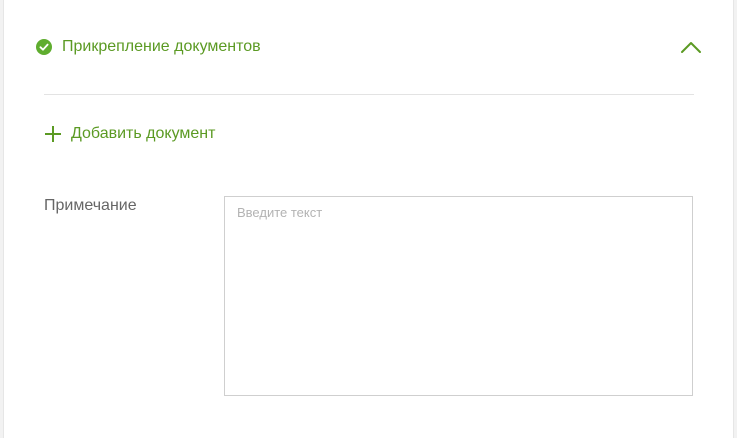 The width and height of the screenshot is (737, 438). I want to click on section-divider, so click(369, 94).